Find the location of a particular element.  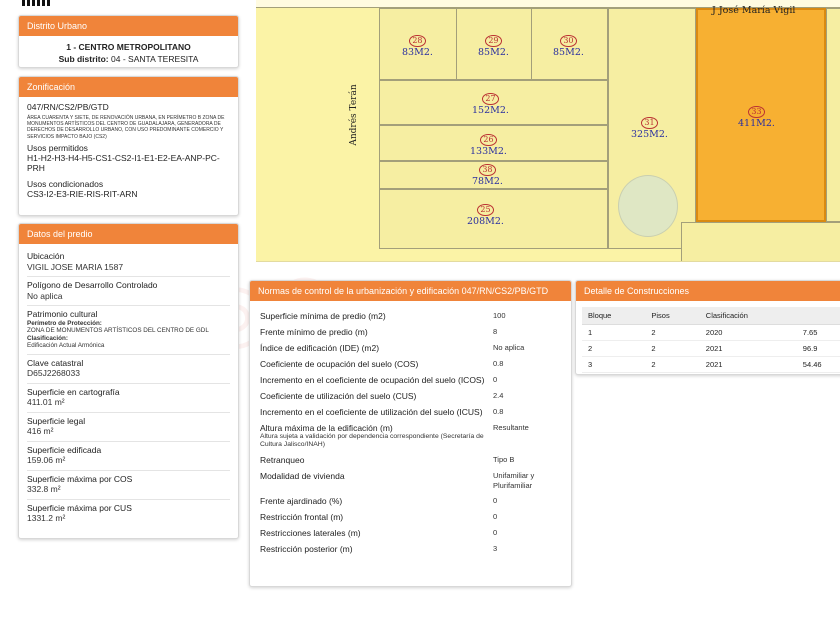

normas-label: Frente mínimo de predio (m) is located at coordinates (314, 332).